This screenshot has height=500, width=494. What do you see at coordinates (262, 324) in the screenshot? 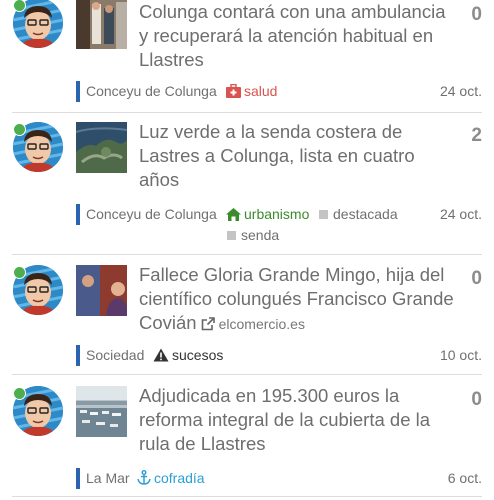
I see `source-domain: elcomercio.es` at bounding box center [262, 324].